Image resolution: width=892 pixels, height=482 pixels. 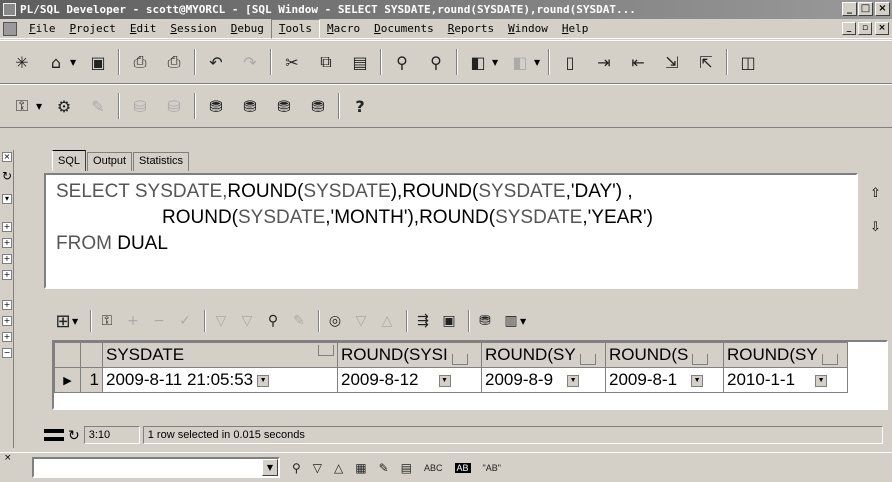 I want to click on step-icon: ◧, so click(x=520, y=62).